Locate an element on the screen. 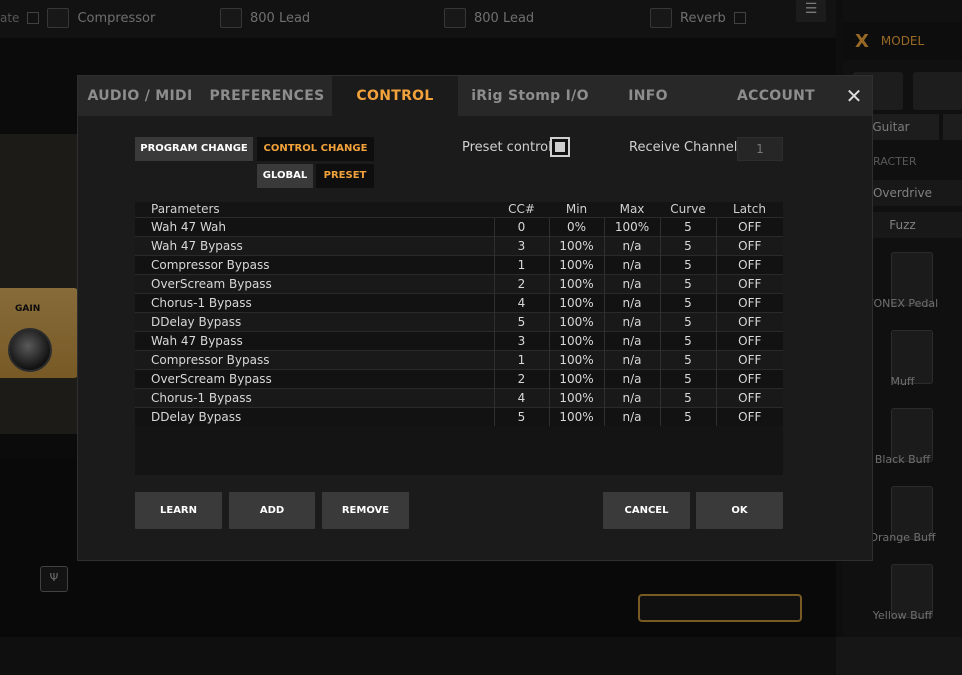 Image resolution: width=962 pixels, height=675 pixels. control-change-toggle: CONTROL CHANGE is located at coordinates (315, 149).